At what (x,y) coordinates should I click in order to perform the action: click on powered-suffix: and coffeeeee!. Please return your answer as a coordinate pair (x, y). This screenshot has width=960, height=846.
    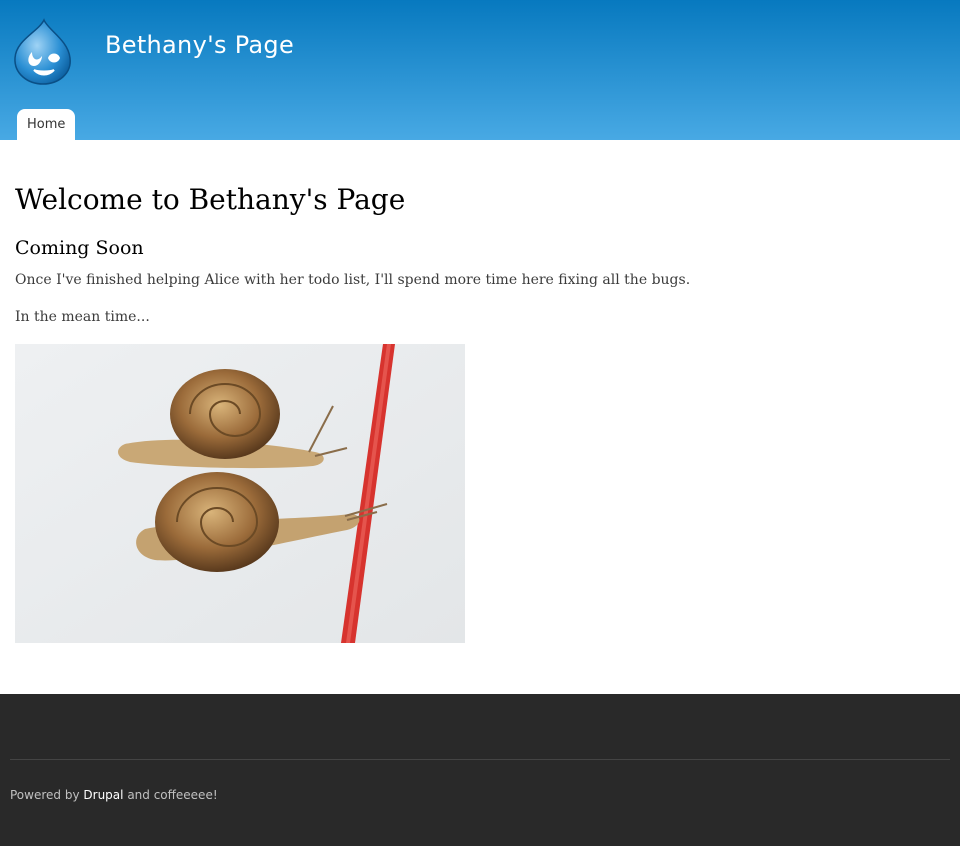
    Looking at the image, I should click on (172, 795).